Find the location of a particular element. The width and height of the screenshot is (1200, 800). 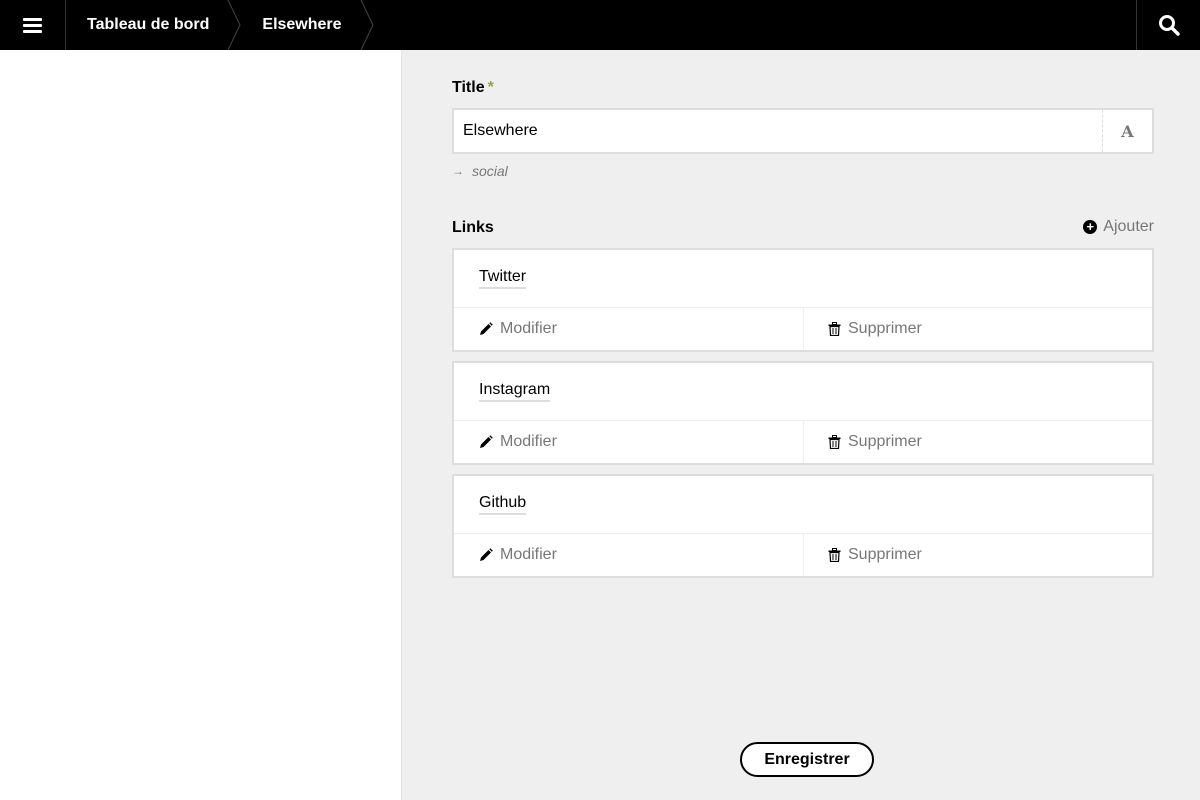

links-label: Links is located at coordinates (473, 227).